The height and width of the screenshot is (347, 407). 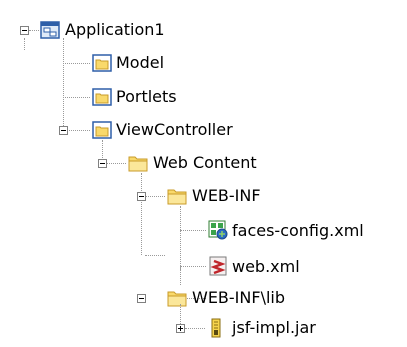 I want to click on tree-item-label: Application1, so click(x=115, y=29).